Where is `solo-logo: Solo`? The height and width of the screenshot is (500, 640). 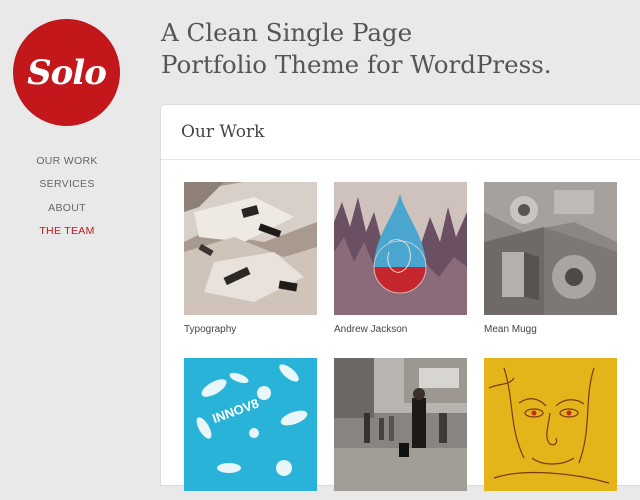 solo-logo: Solo is located at coordinates (66, 72).